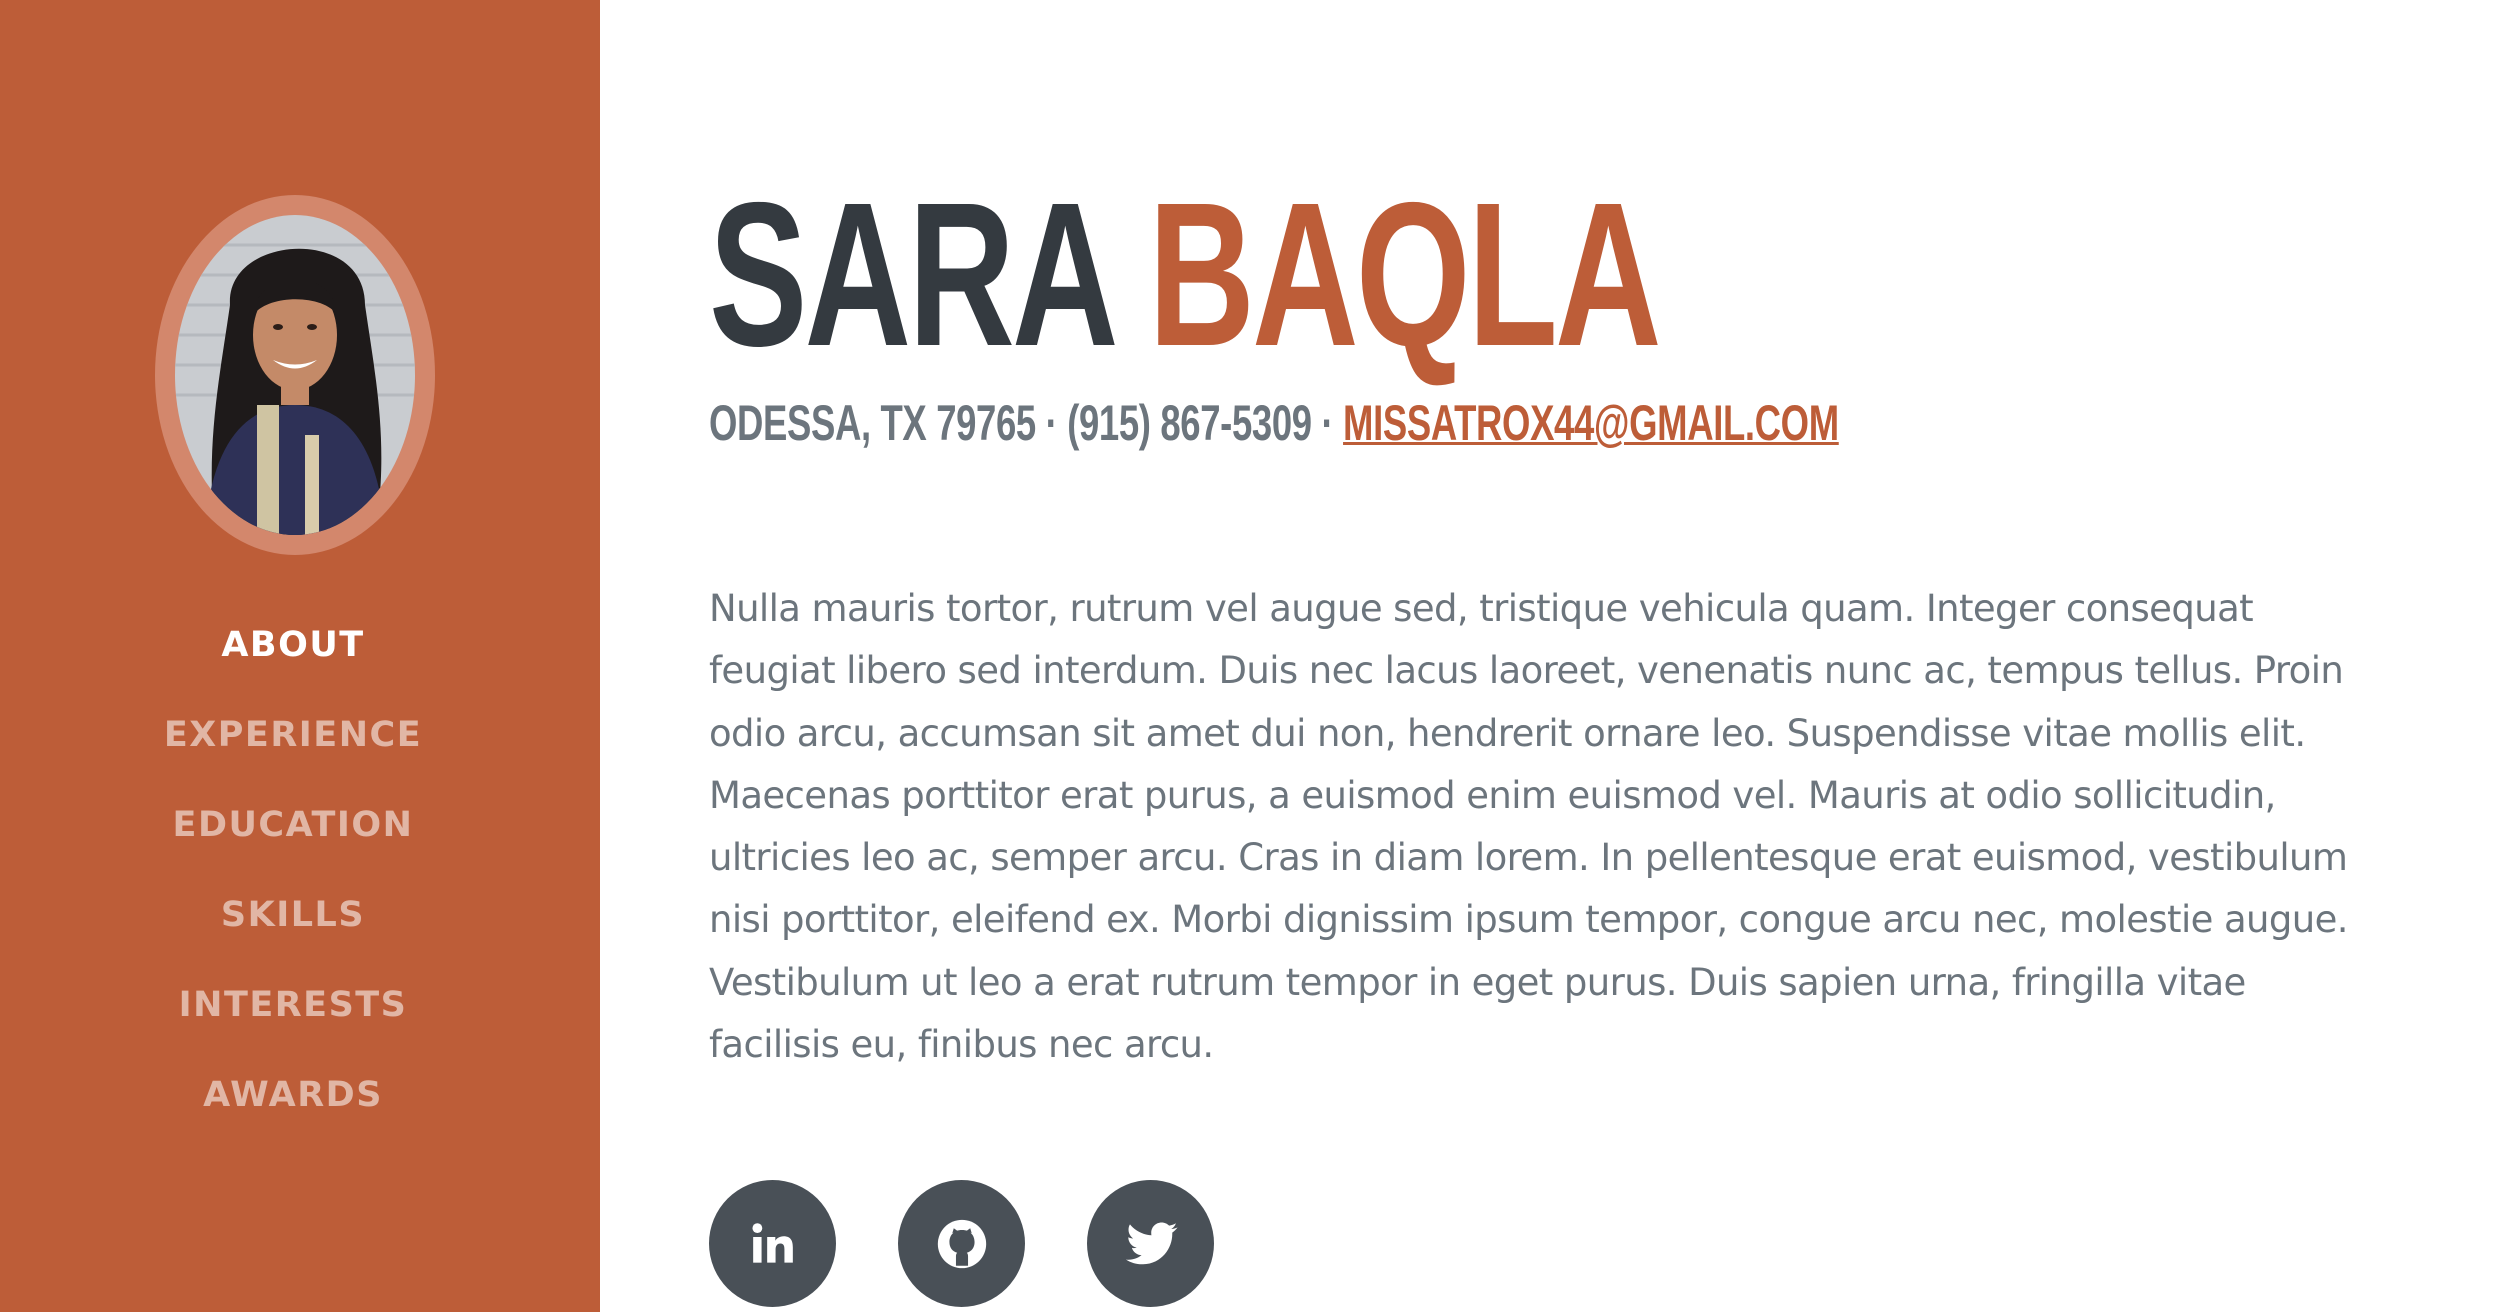 The image size is (2508, 1312). What do you see at coordinates (293, 1005) in the screenshot?
I see `nav-item-interests: INTERESTS` at bounding box center [293, 1005].